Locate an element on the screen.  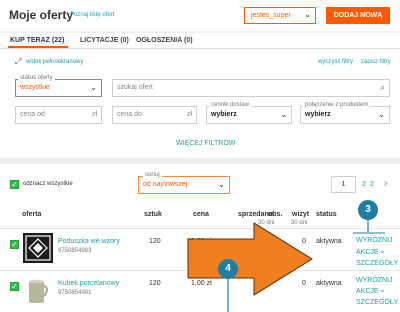
price-to-placeholder: cena do is located at coordinates (129, 114).